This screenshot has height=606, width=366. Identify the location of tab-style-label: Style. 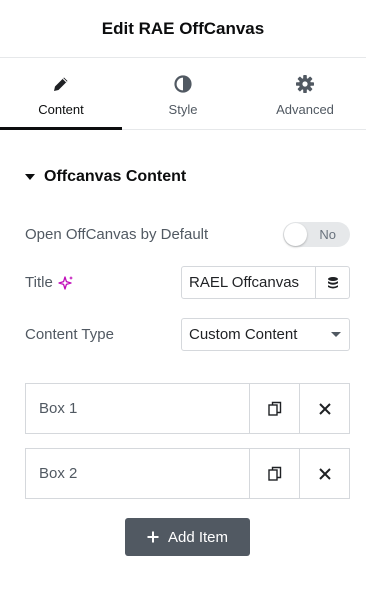
(183, 109).